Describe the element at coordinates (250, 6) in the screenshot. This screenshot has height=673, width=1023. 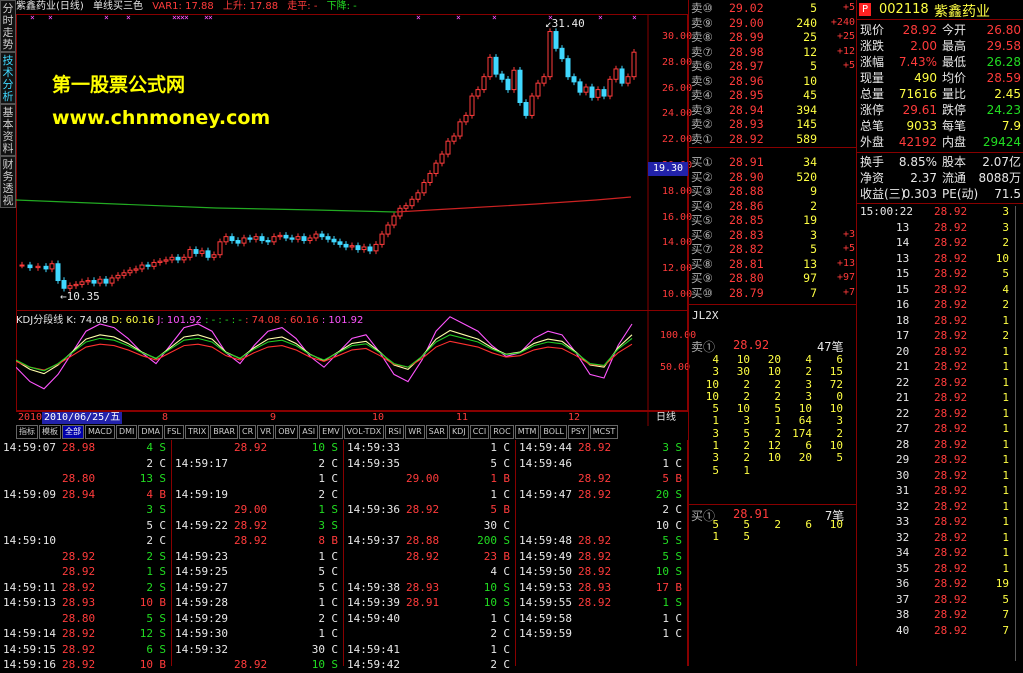
I see `up-label: 上升: 17.88` at that location.